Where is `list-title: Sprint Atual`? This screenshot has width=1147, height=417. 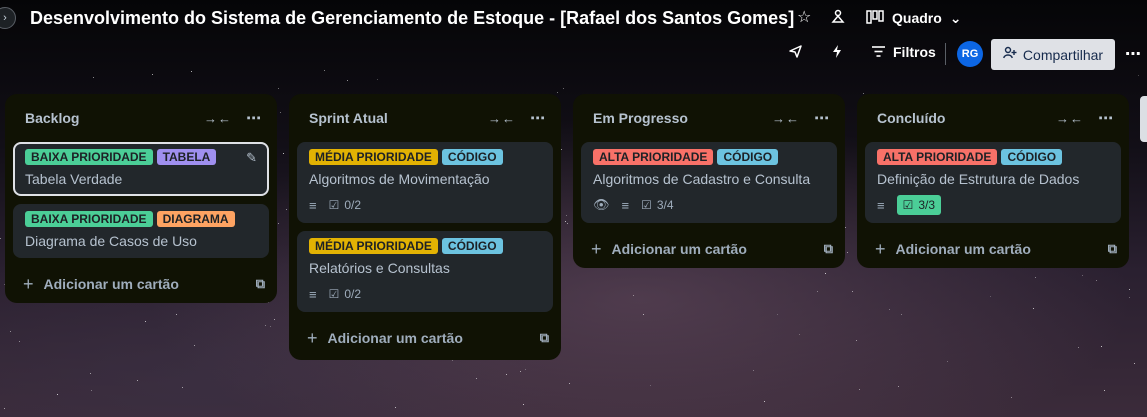 list-title: Sprint Atual is located at coordinates (391, 118).